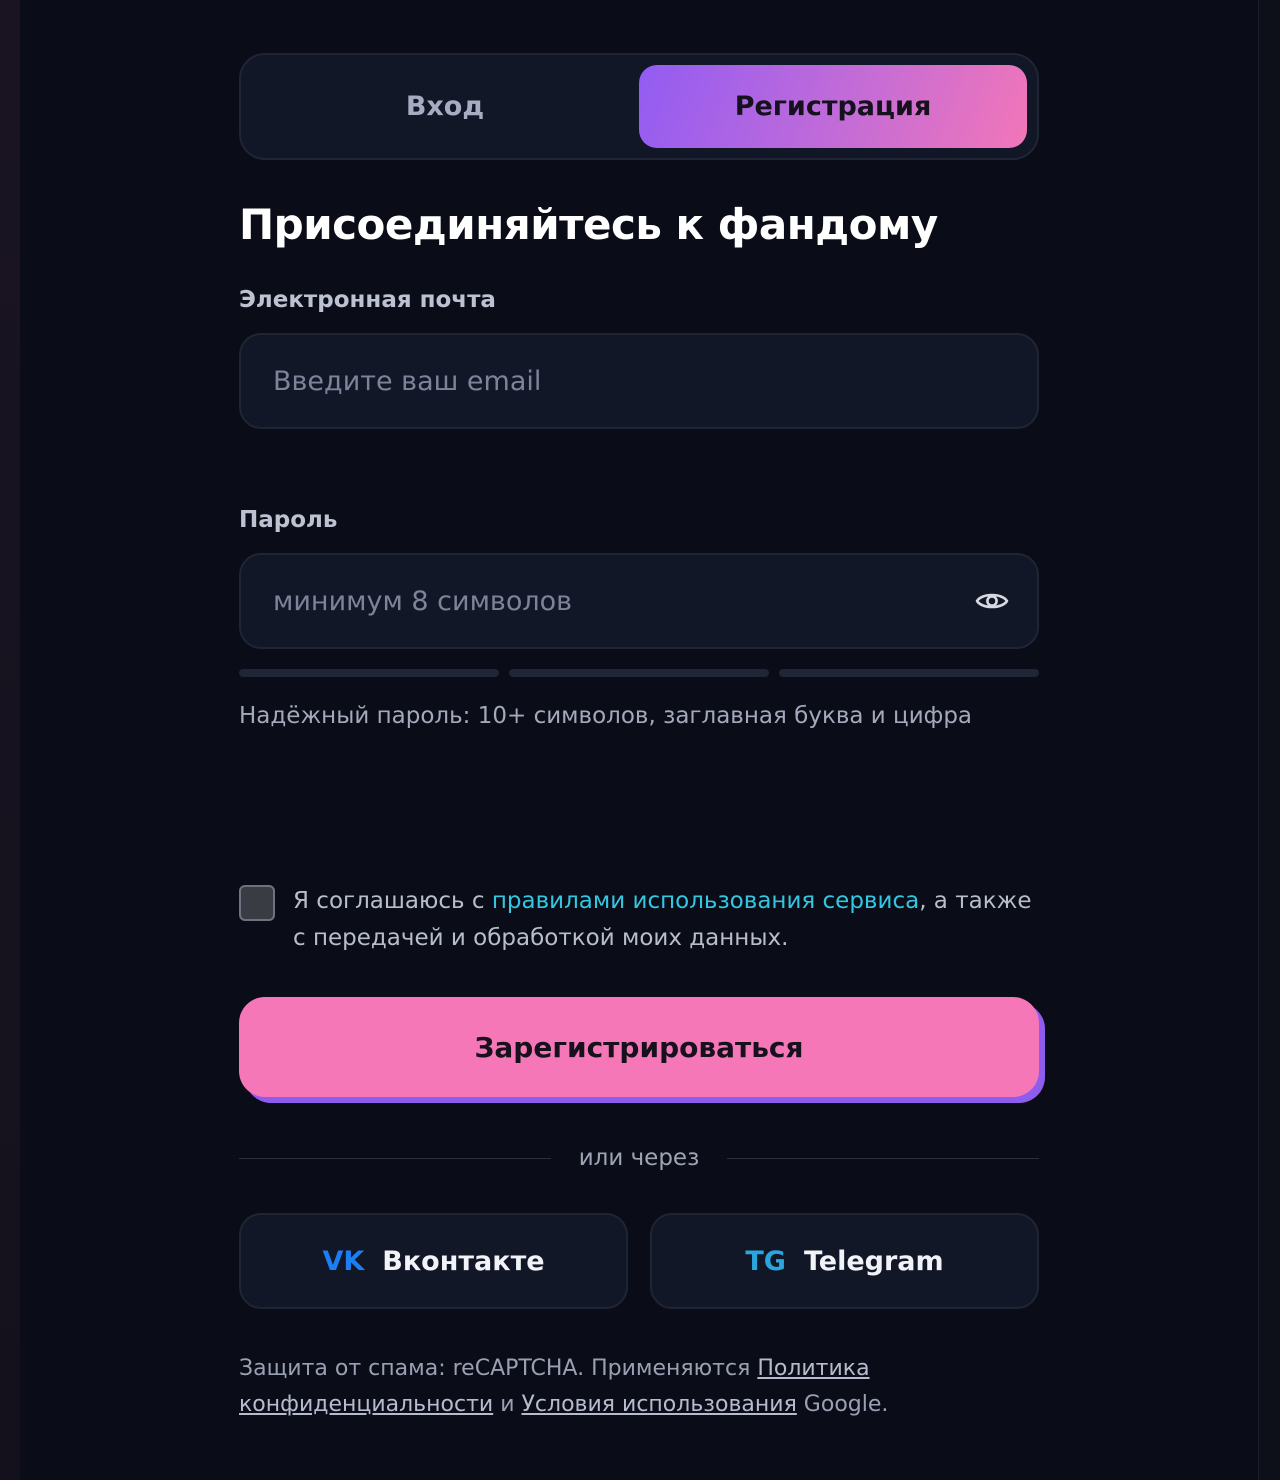  What do you see at coordinates (507, 1404) in the screenshot?
I see `footer-middle: и` at bounding box center [507, 1404].